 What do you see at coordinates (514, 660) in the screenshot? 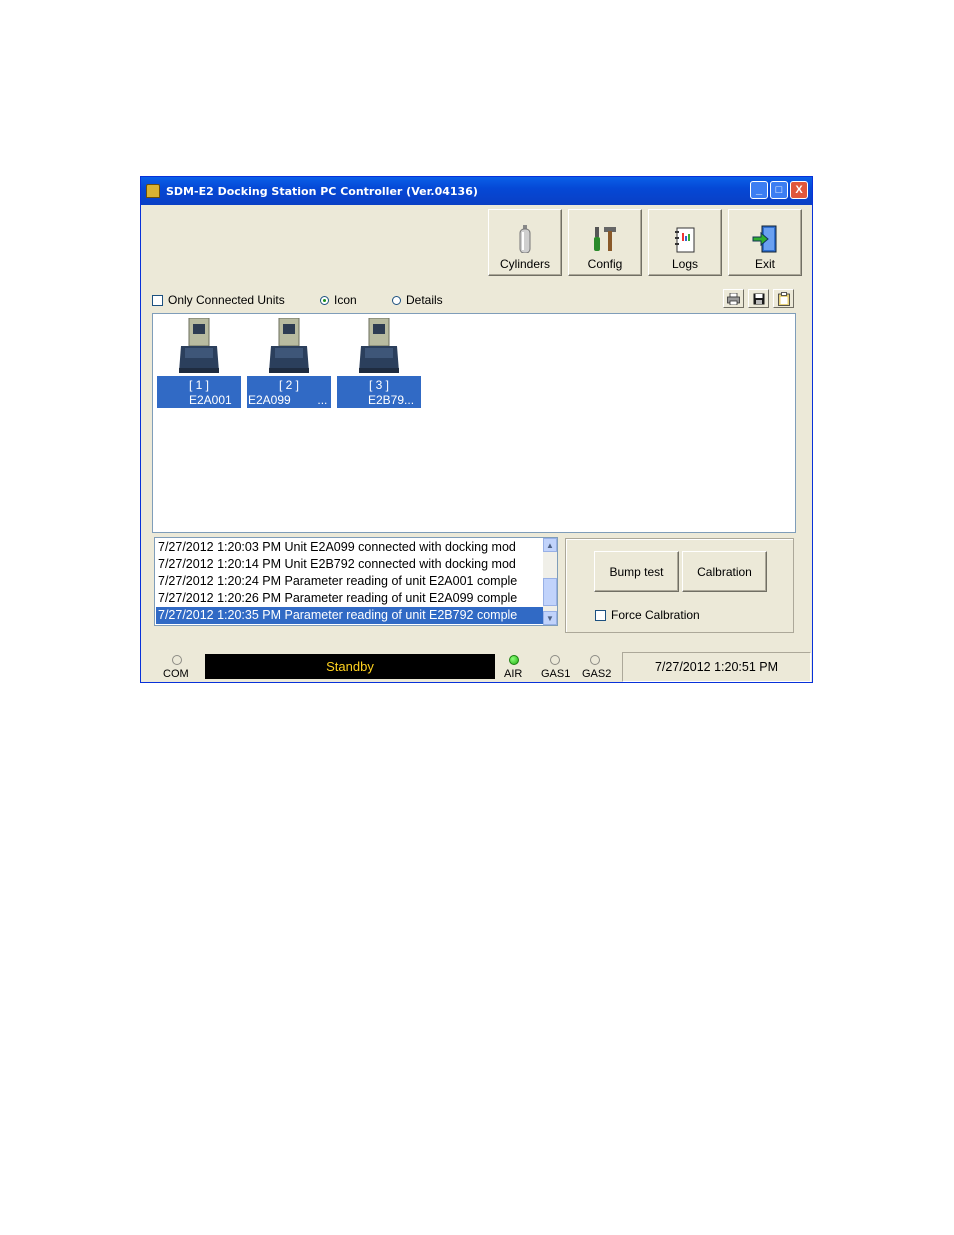
I see `air-indicator-icon` at bounding box center [514, 660].